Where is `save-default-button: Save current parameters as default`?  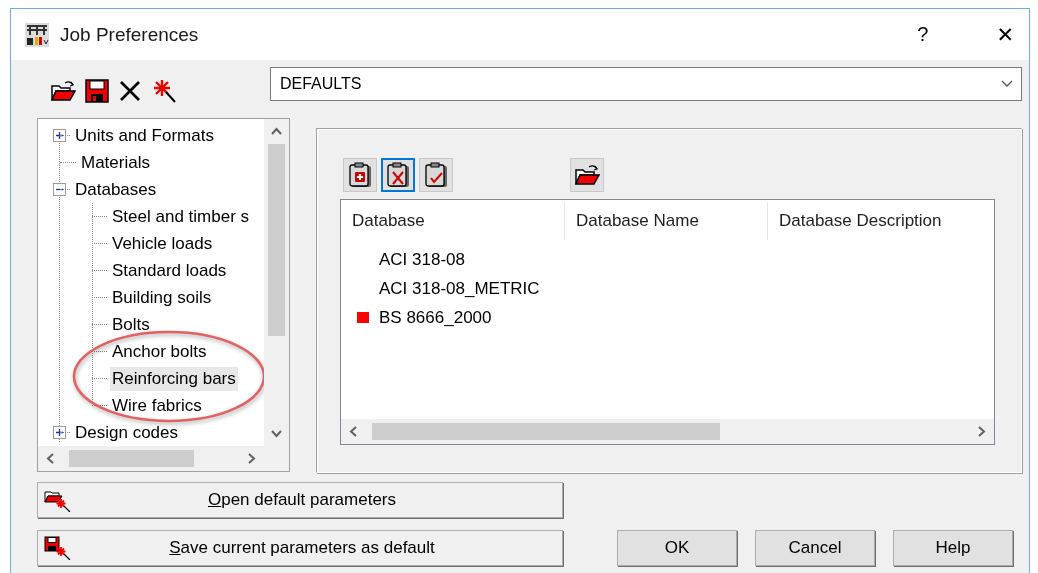 save-default-button: Save current parameters as default is located at coordinates (300, 548).